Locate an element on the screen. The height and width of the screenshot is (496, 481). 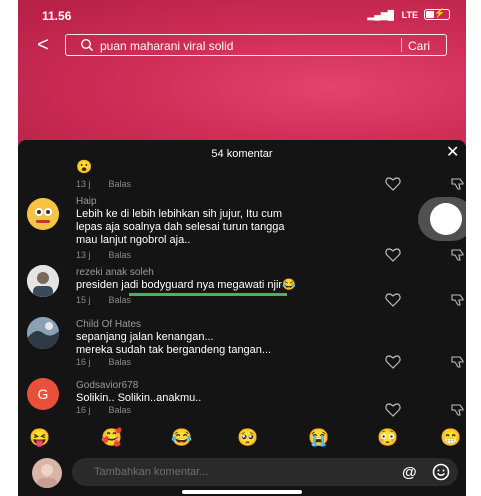
comment-emoji: 😮 is located at coordinates (84, 166).